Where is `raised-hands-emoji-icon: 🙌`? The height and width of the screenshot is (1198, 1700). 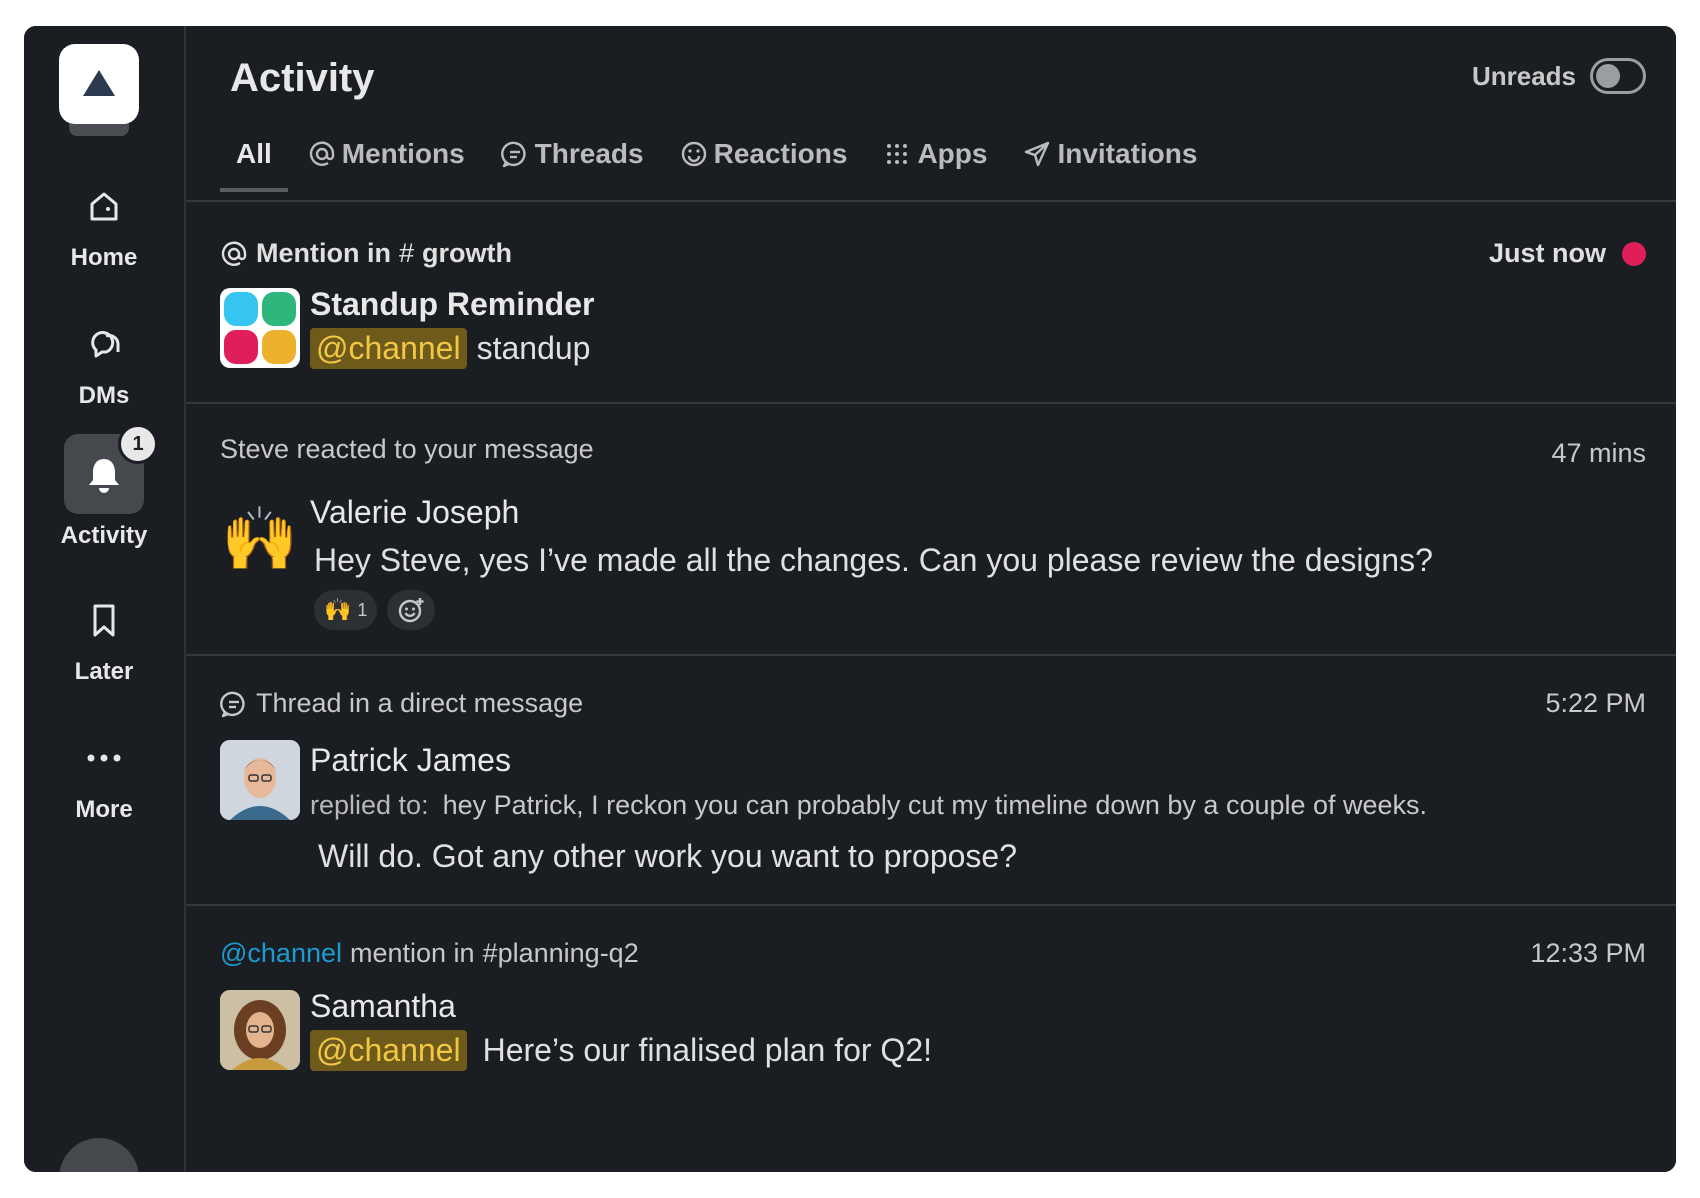
raised-hands-emoji-icon: 🙌 is located at coordinates (260, 539).